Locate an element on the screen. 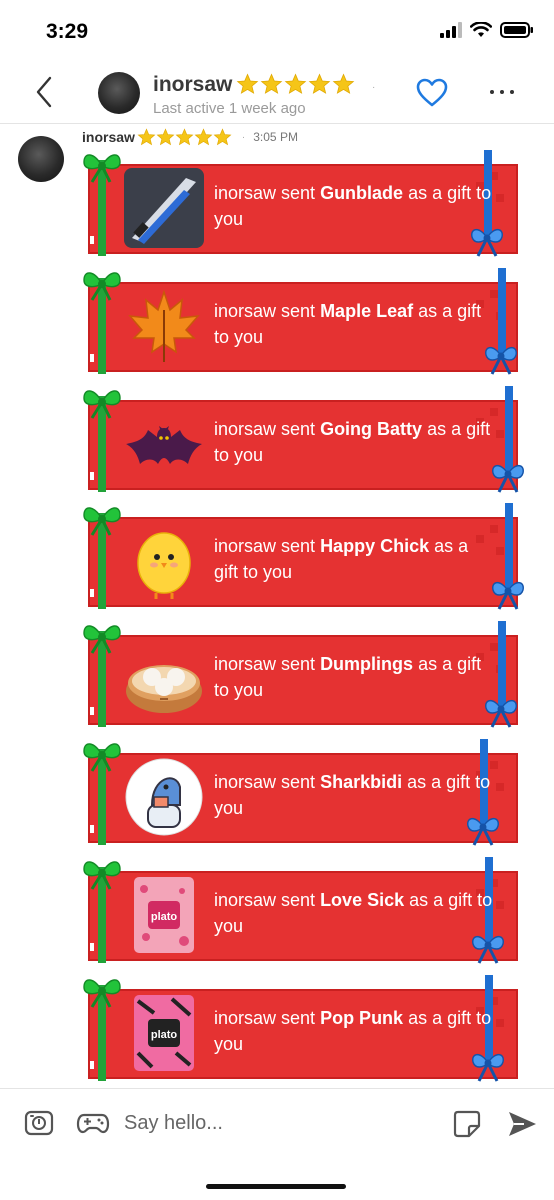  gift-name: Pop Punk is located at coordinates (362, 1018).